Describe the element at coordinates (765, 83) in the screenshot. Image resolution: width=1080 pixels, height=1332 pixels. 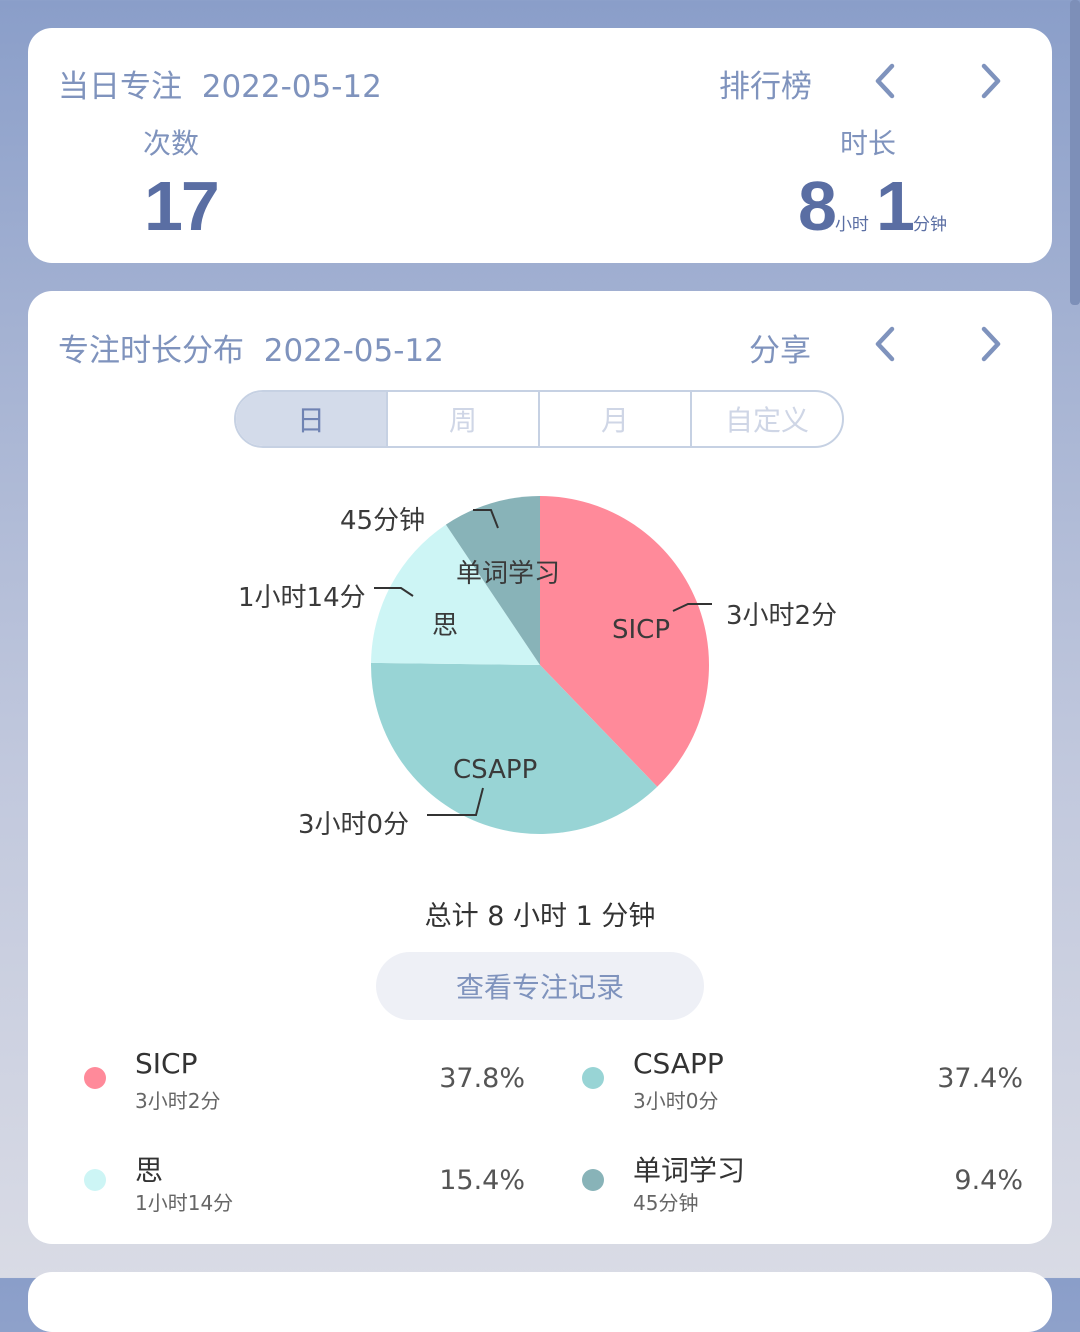
I see `ranking-link: 排行榜` at that location.